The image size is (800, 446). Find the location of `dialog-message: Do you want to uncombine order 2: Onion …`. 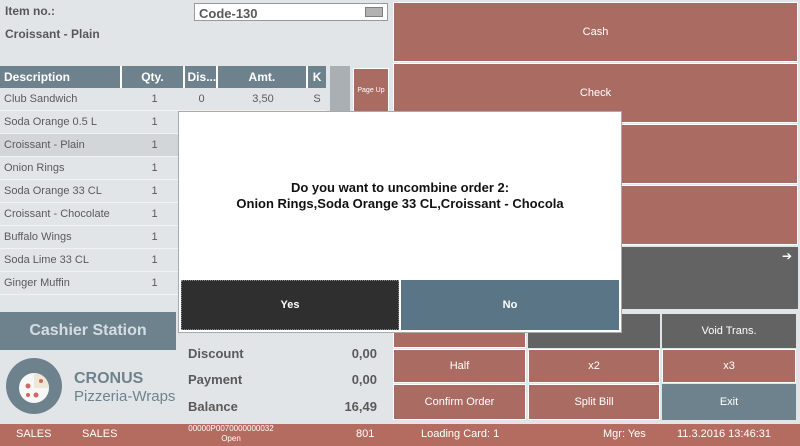

dialog-message: Do you want to uncombine order 2: Onion … is located at coordinates (400, 196).